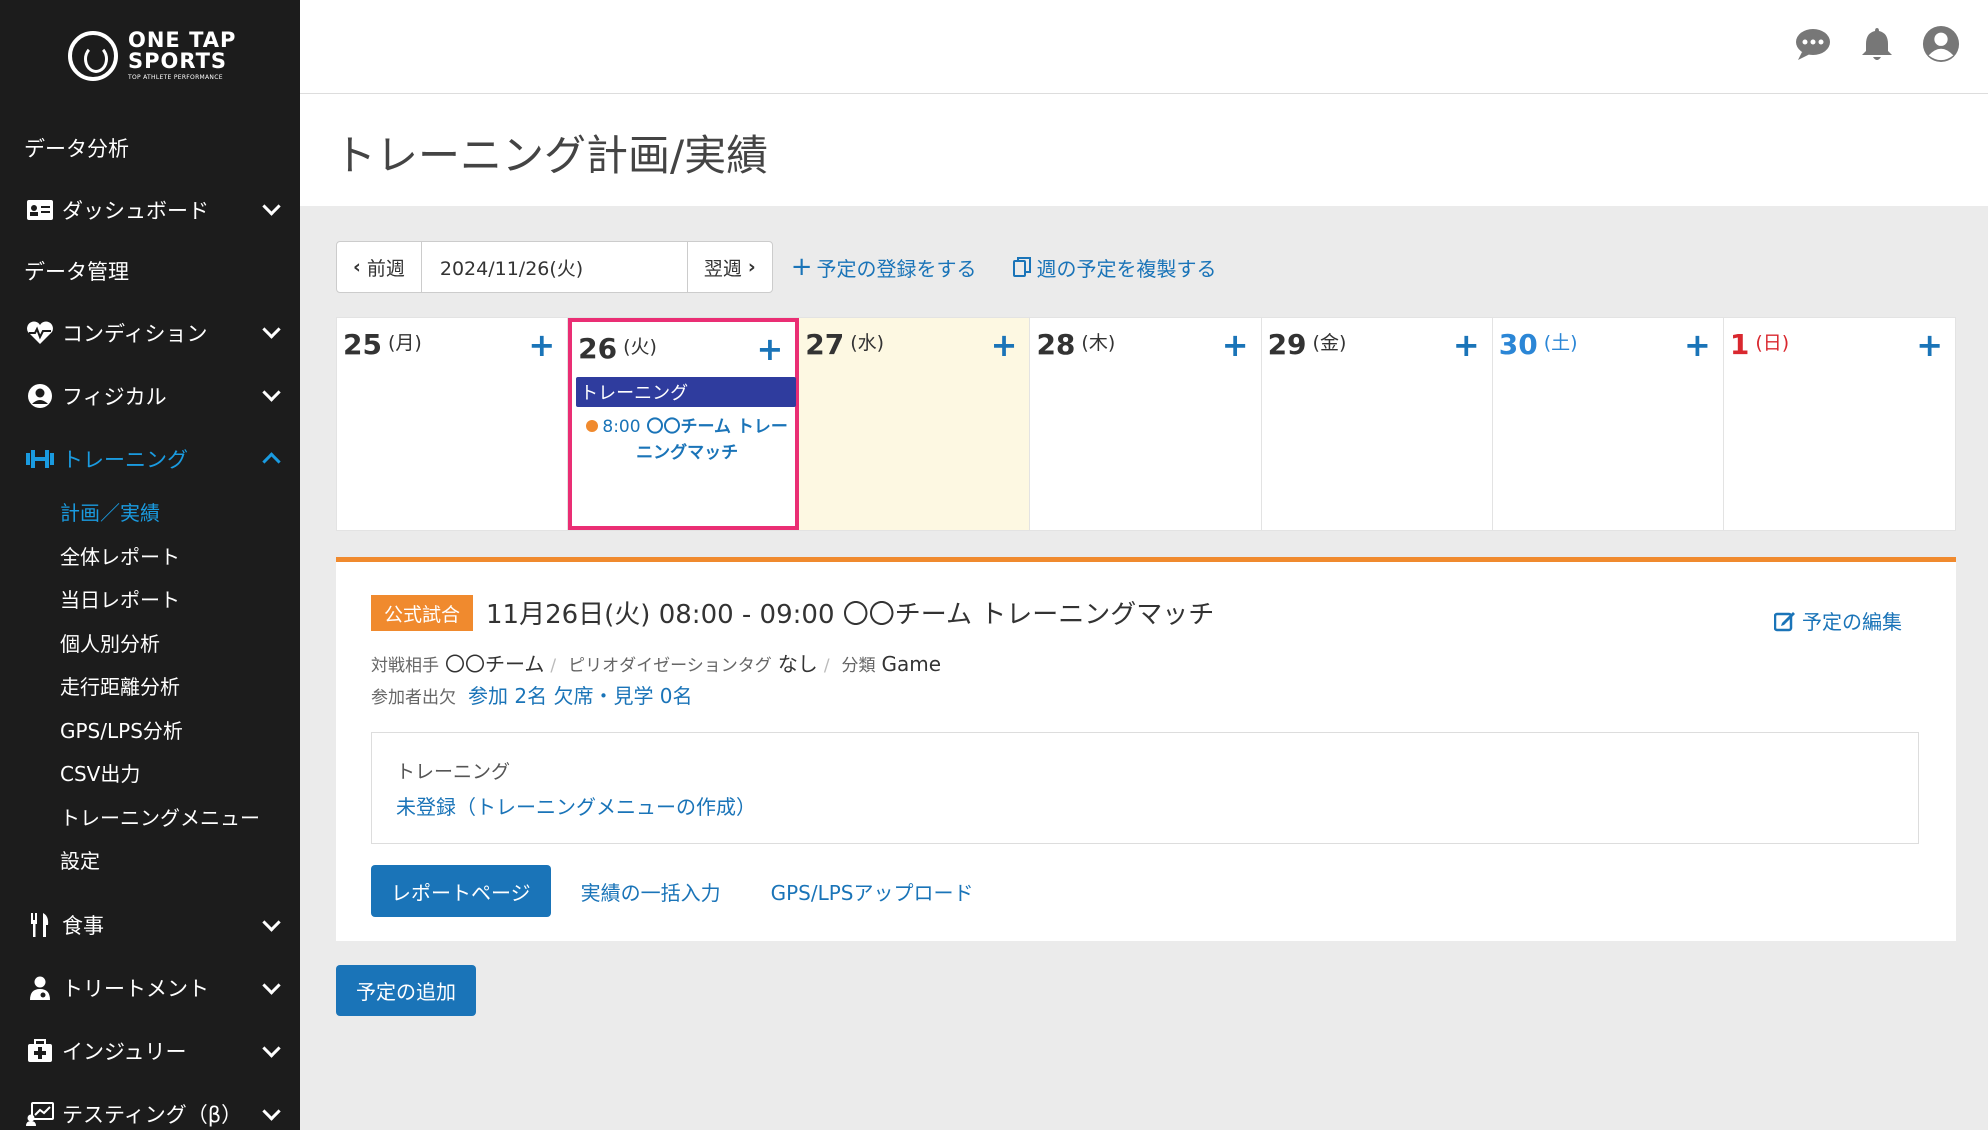 The image size is (1988, 1130). What do you see at coordinates (150, 643) in the screenshot?
I see `sidebar-subitem-individual: 個人別分析` at bounding box center [150, 643].